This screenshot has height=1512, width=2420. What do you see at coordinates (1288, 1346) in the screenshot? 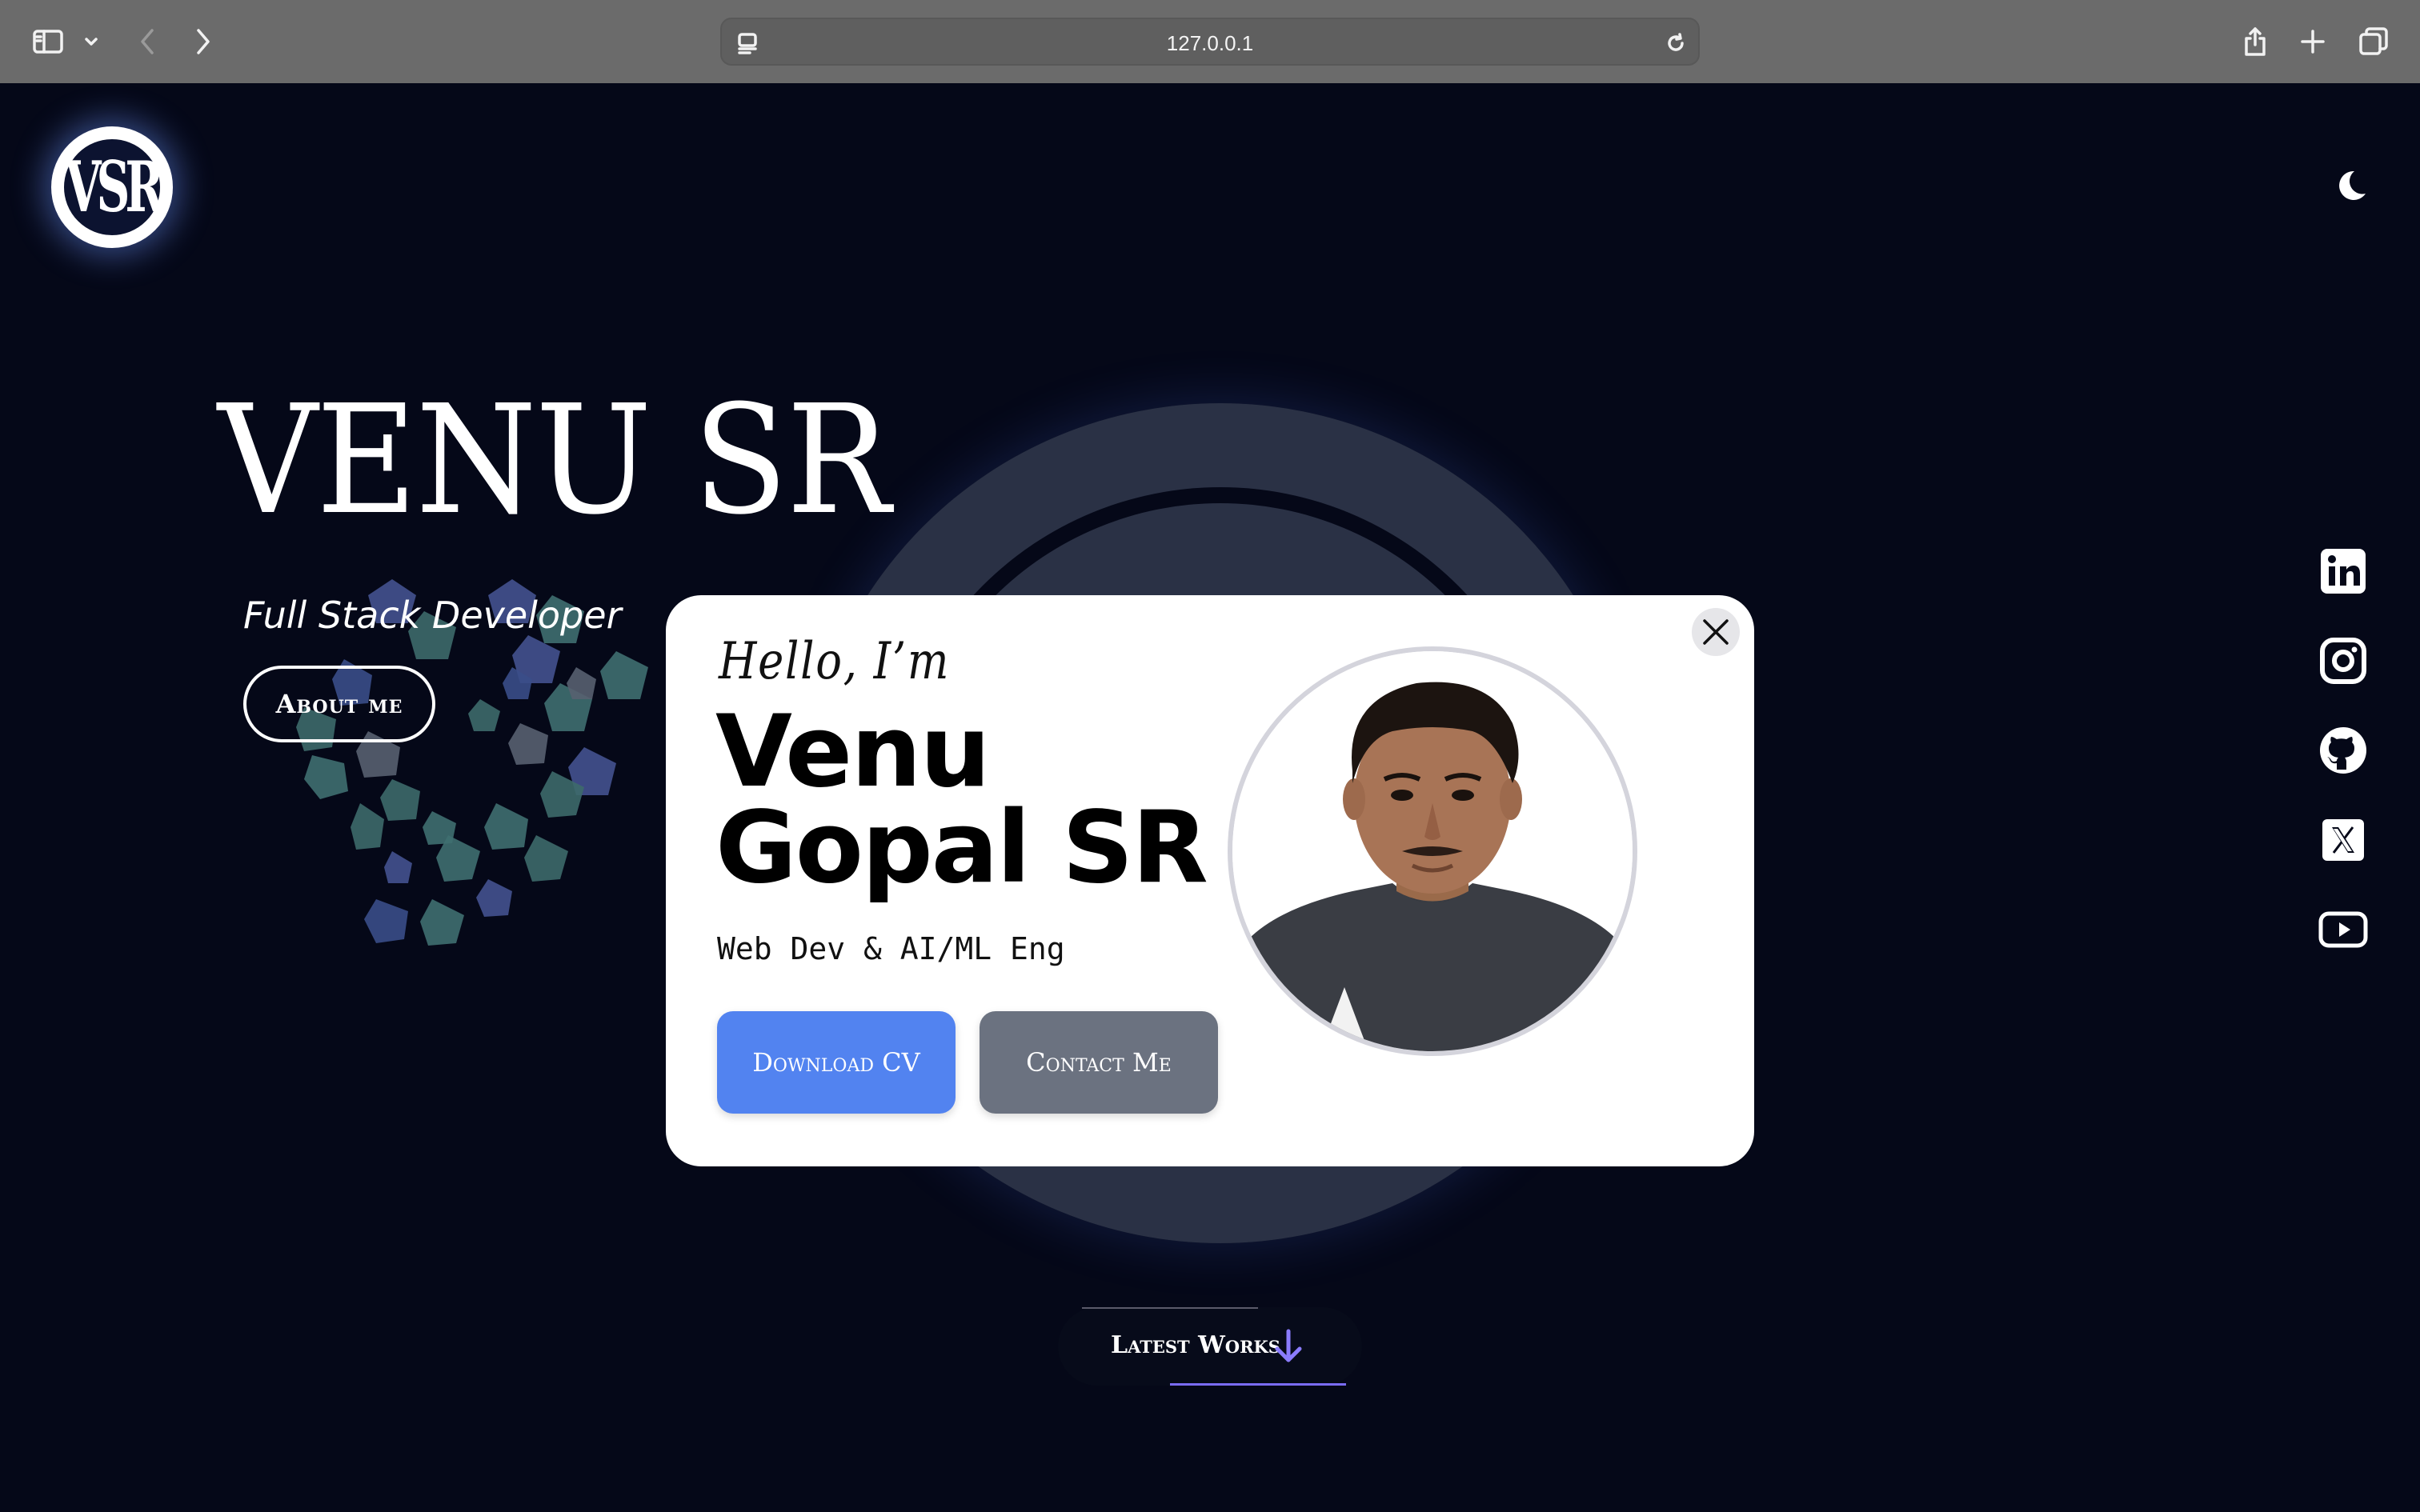
I see `arrow-down-icon` at bounding box center [1288, 1346].